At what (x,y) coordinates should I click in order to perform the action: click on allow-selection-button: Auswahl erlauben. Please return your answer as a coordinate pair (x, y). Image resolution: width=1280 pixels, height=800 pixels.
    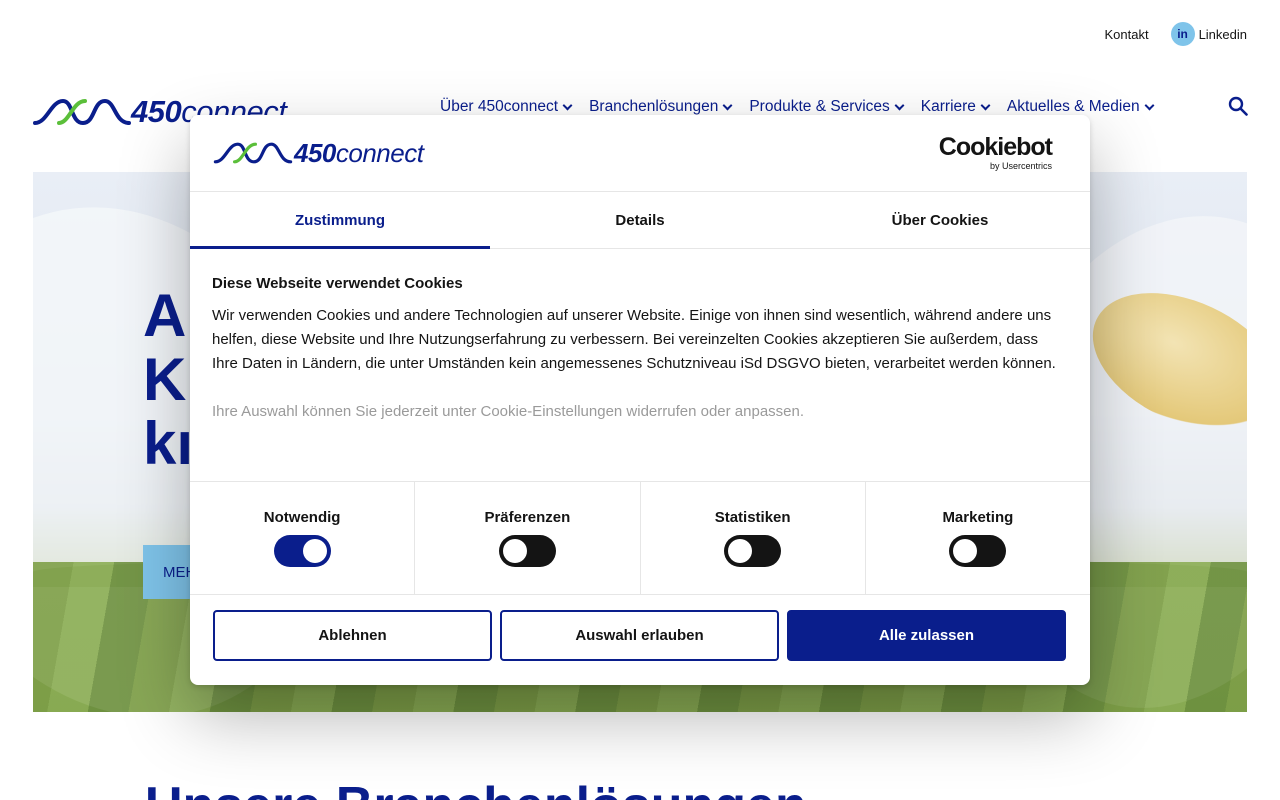
    Looking at the image, I should click on (639, 635).